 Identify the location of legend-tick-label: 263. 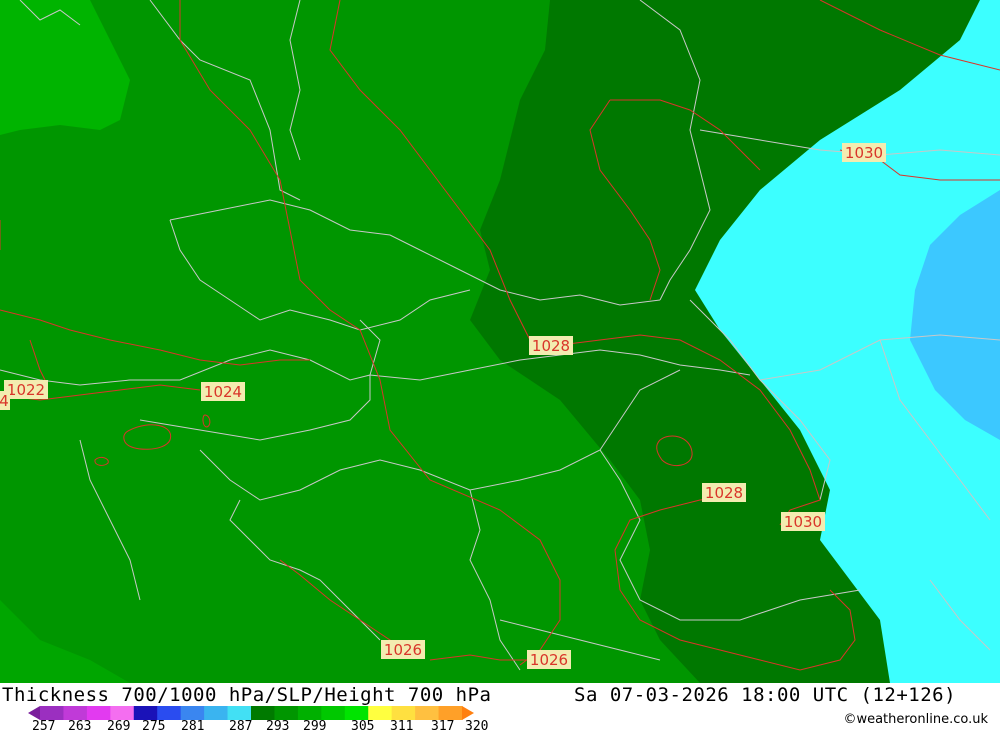
(80, 726).